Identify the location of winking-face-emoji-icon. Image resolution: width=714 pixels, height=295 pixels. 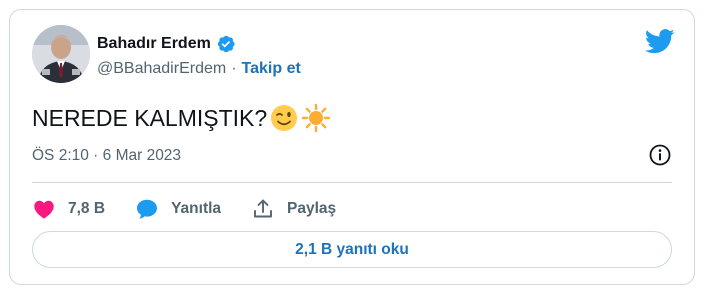
(284, 118).